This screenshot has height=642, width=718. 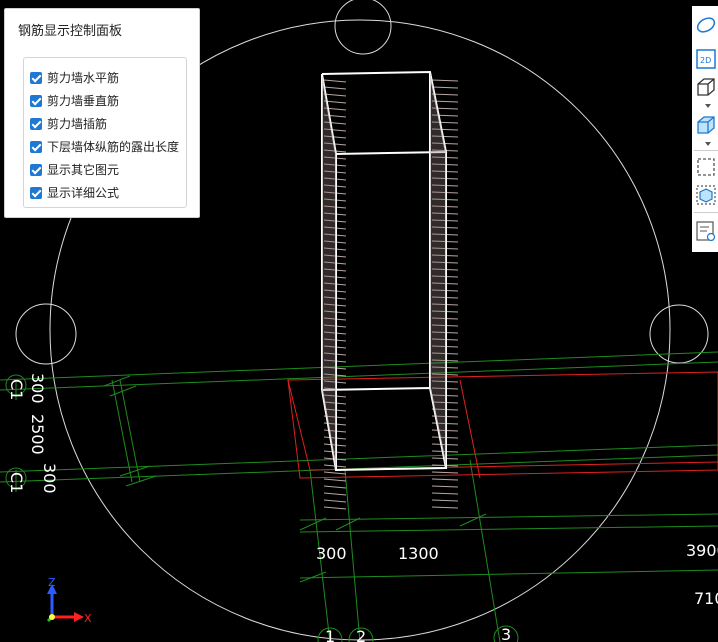 What do you see at coordinates (706, 87) in the screenshot?
I see `box-view-icon` at bounding box center [706, 87].